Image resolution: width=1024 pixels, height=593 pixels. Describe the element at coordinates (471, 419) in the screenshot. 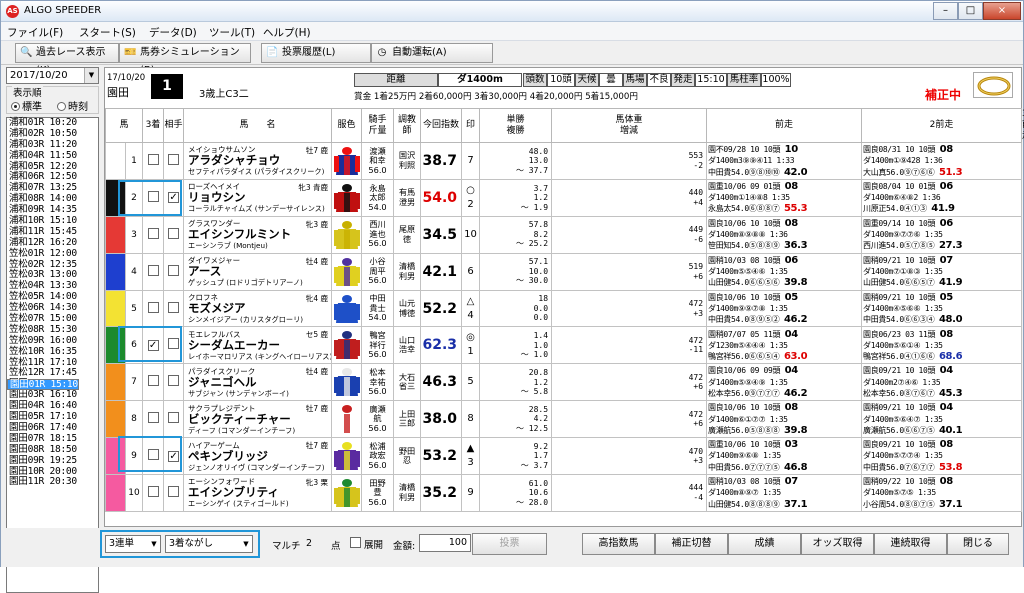

I see `mark-cell: 8` at that location.